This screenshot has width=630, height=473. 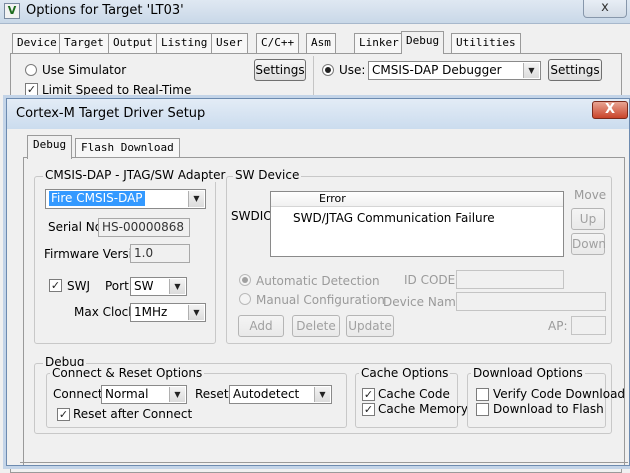 What do you see at coordinates (548, 409) in the screenshot?
I see `download-flash-label: Download to Flash` at bounding box center [548, 409].